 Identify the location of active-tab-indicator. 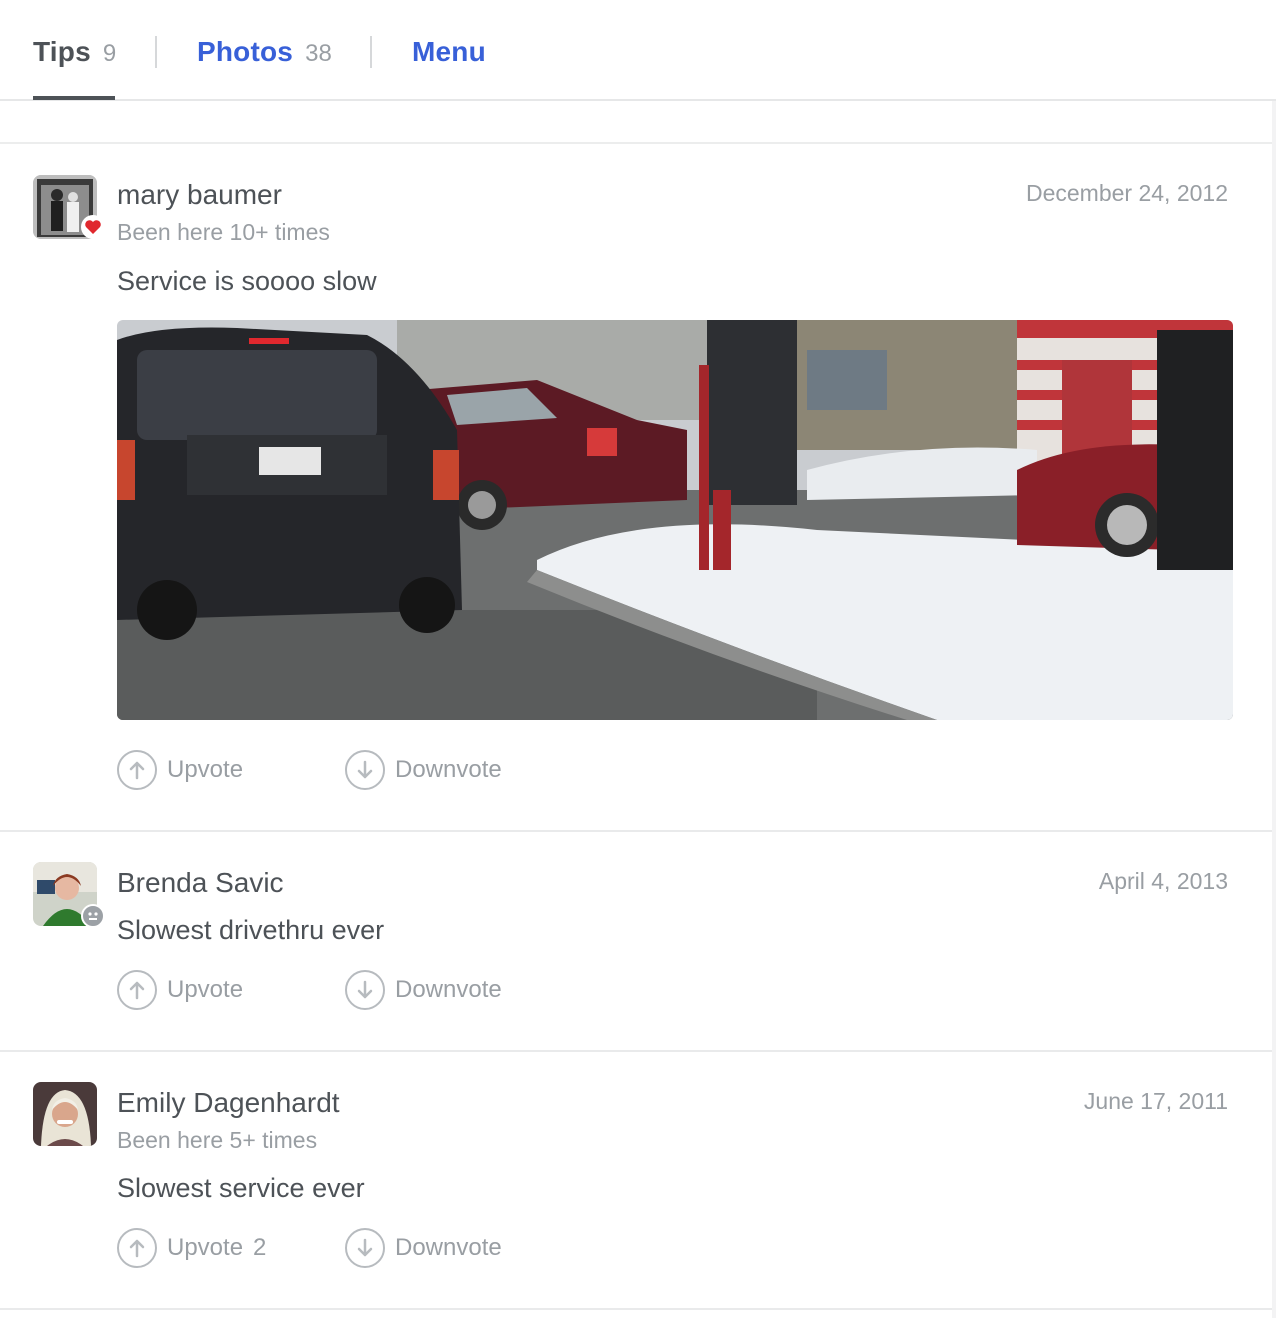
(74, 98).